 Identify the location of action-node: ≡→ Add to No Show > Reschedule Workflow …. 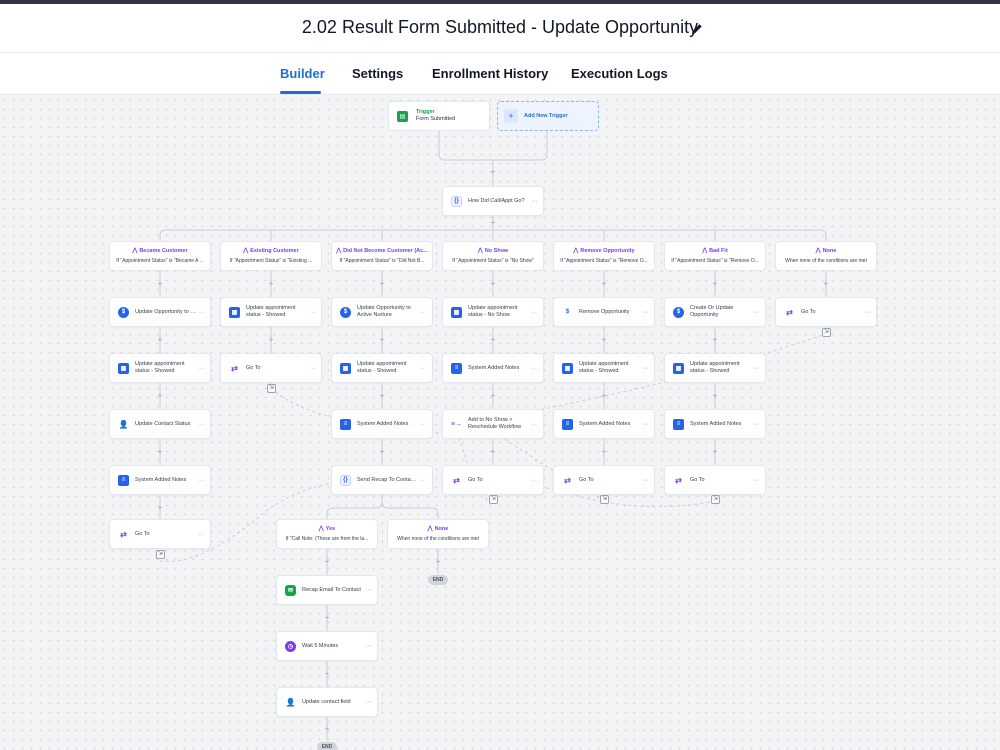
(493, 424).